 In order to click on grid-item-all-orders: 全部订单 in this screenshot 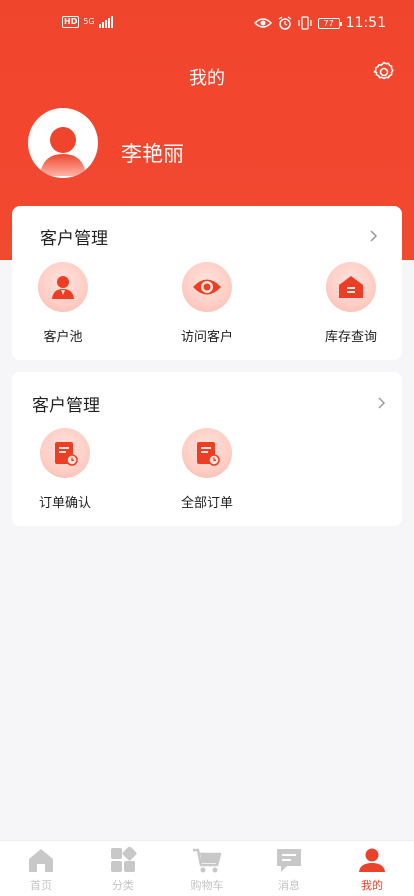, I will do `click(207, 469)`.